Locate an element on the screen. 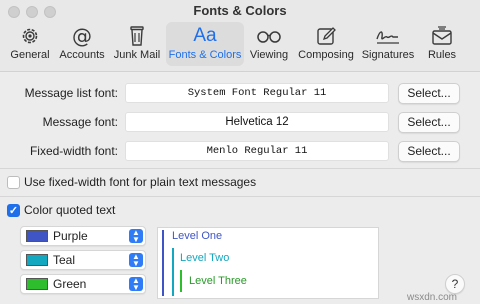 This screenshot has width=480, height=304. tab-general: General is located at coordinates (30, 44).